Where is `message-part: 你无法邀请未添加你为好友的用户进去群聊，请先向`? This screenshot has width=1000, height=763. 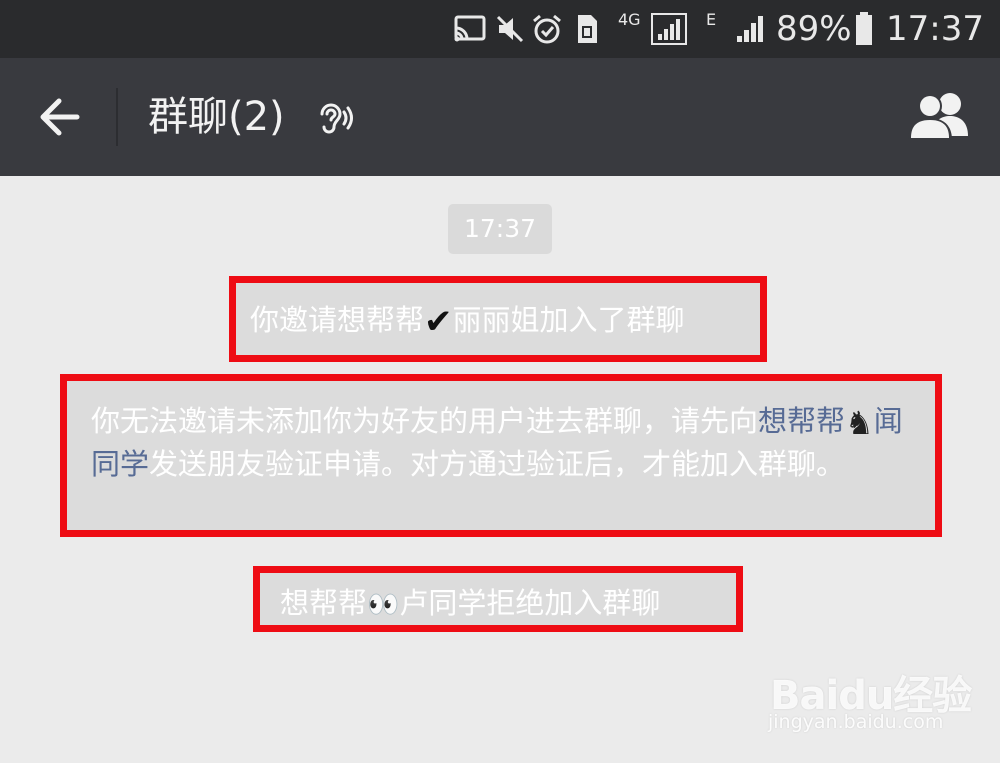
message-part: 你无法邀请未添加你为好友的用户进去群聊，请先向 is located at coordinates (425, 421).